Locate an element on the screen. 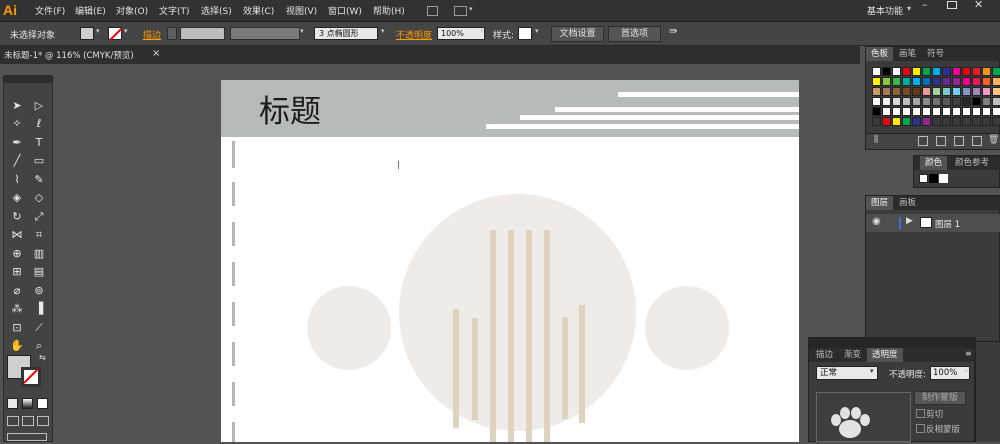 The image size is (1000, 444). transparency-header is located at coordinates (892, 343).